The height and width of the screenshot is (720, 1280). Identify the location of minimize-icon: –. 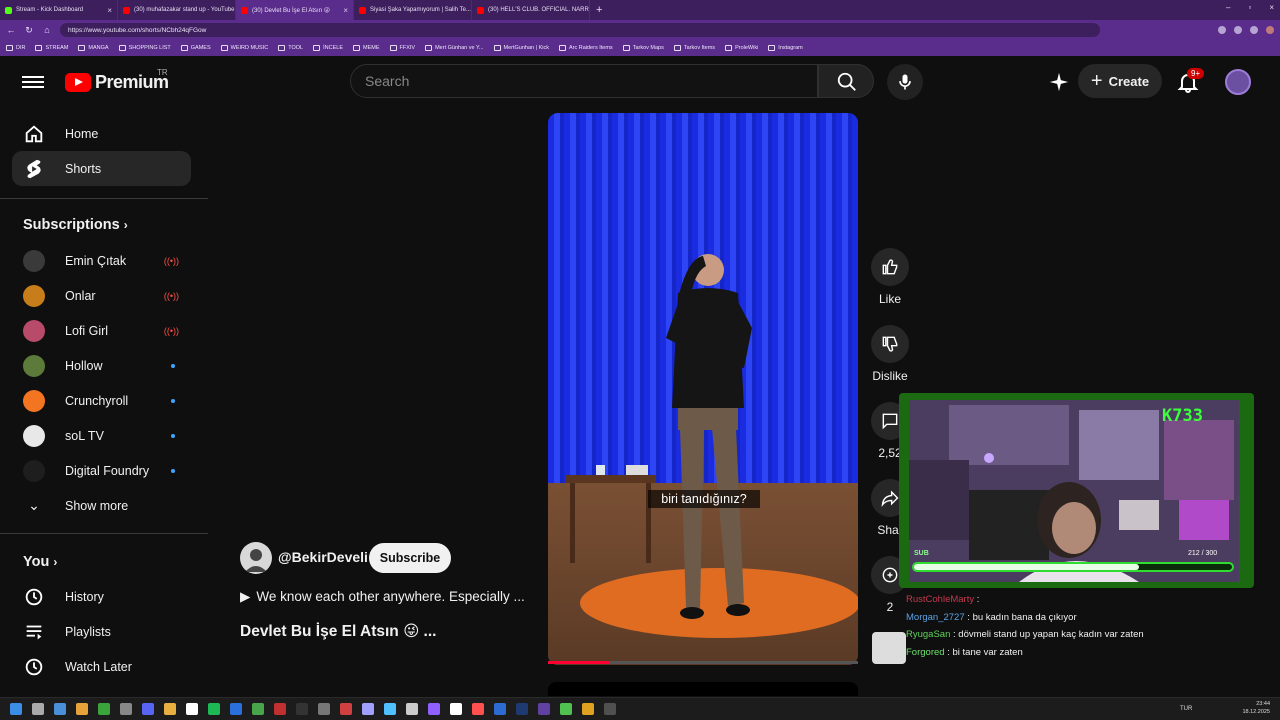
(1228, 7).